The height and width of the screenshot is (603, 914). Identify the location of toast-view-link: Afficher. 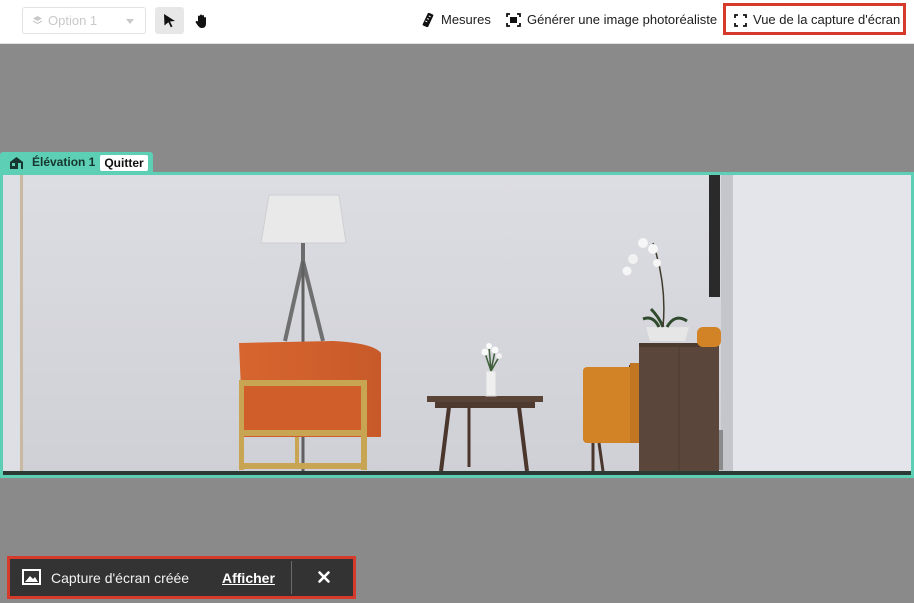
(248, 578).